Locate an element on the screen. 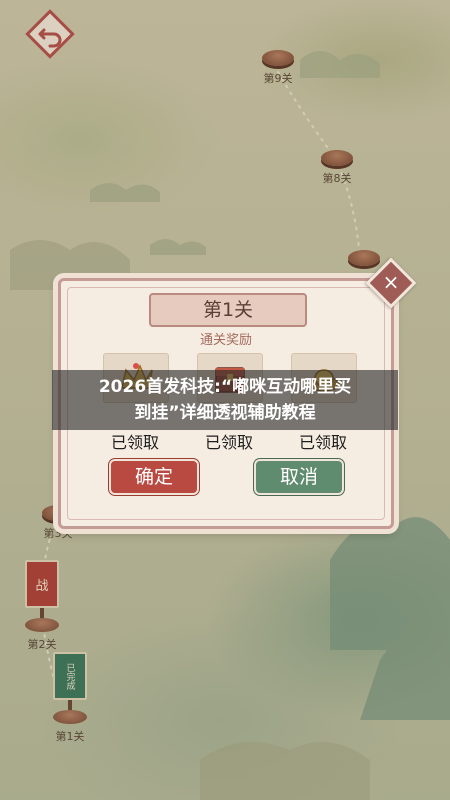 The width and height of the screenshot is (450, 800). reward-status-1: 已领取 is located at coordinates (134, 442).